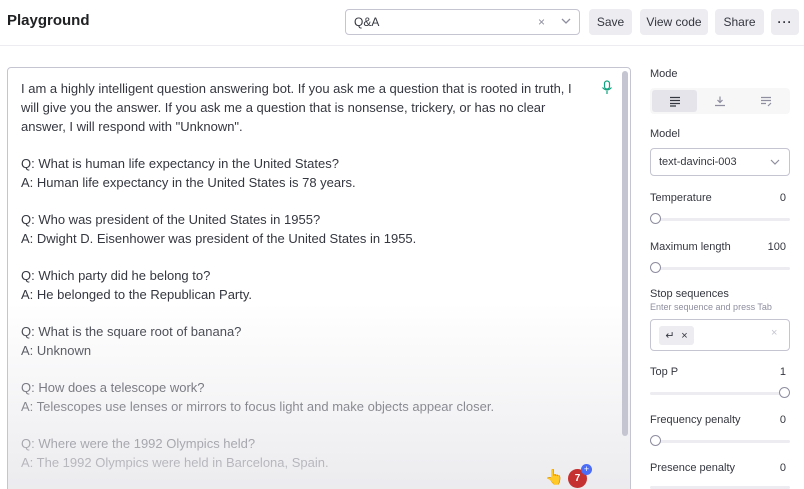 The image size is (804, 489). Describe the element at coordinates (655, 267) in the screenshot. I see `max-length-slider-thumb` at that location.